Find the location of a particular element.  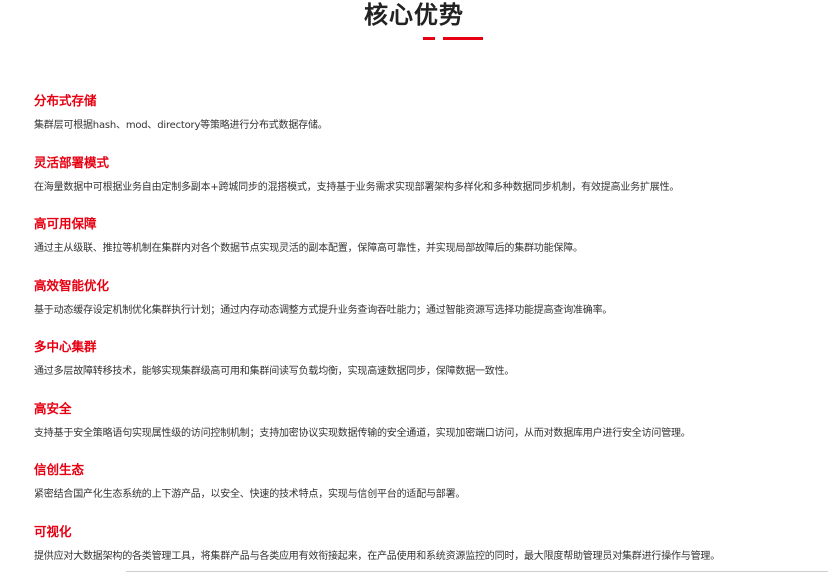

advantage-description: 集群层可根据hash、mod、directory等策略进行分布式数据存储。 is located at coordinates (181, 125).